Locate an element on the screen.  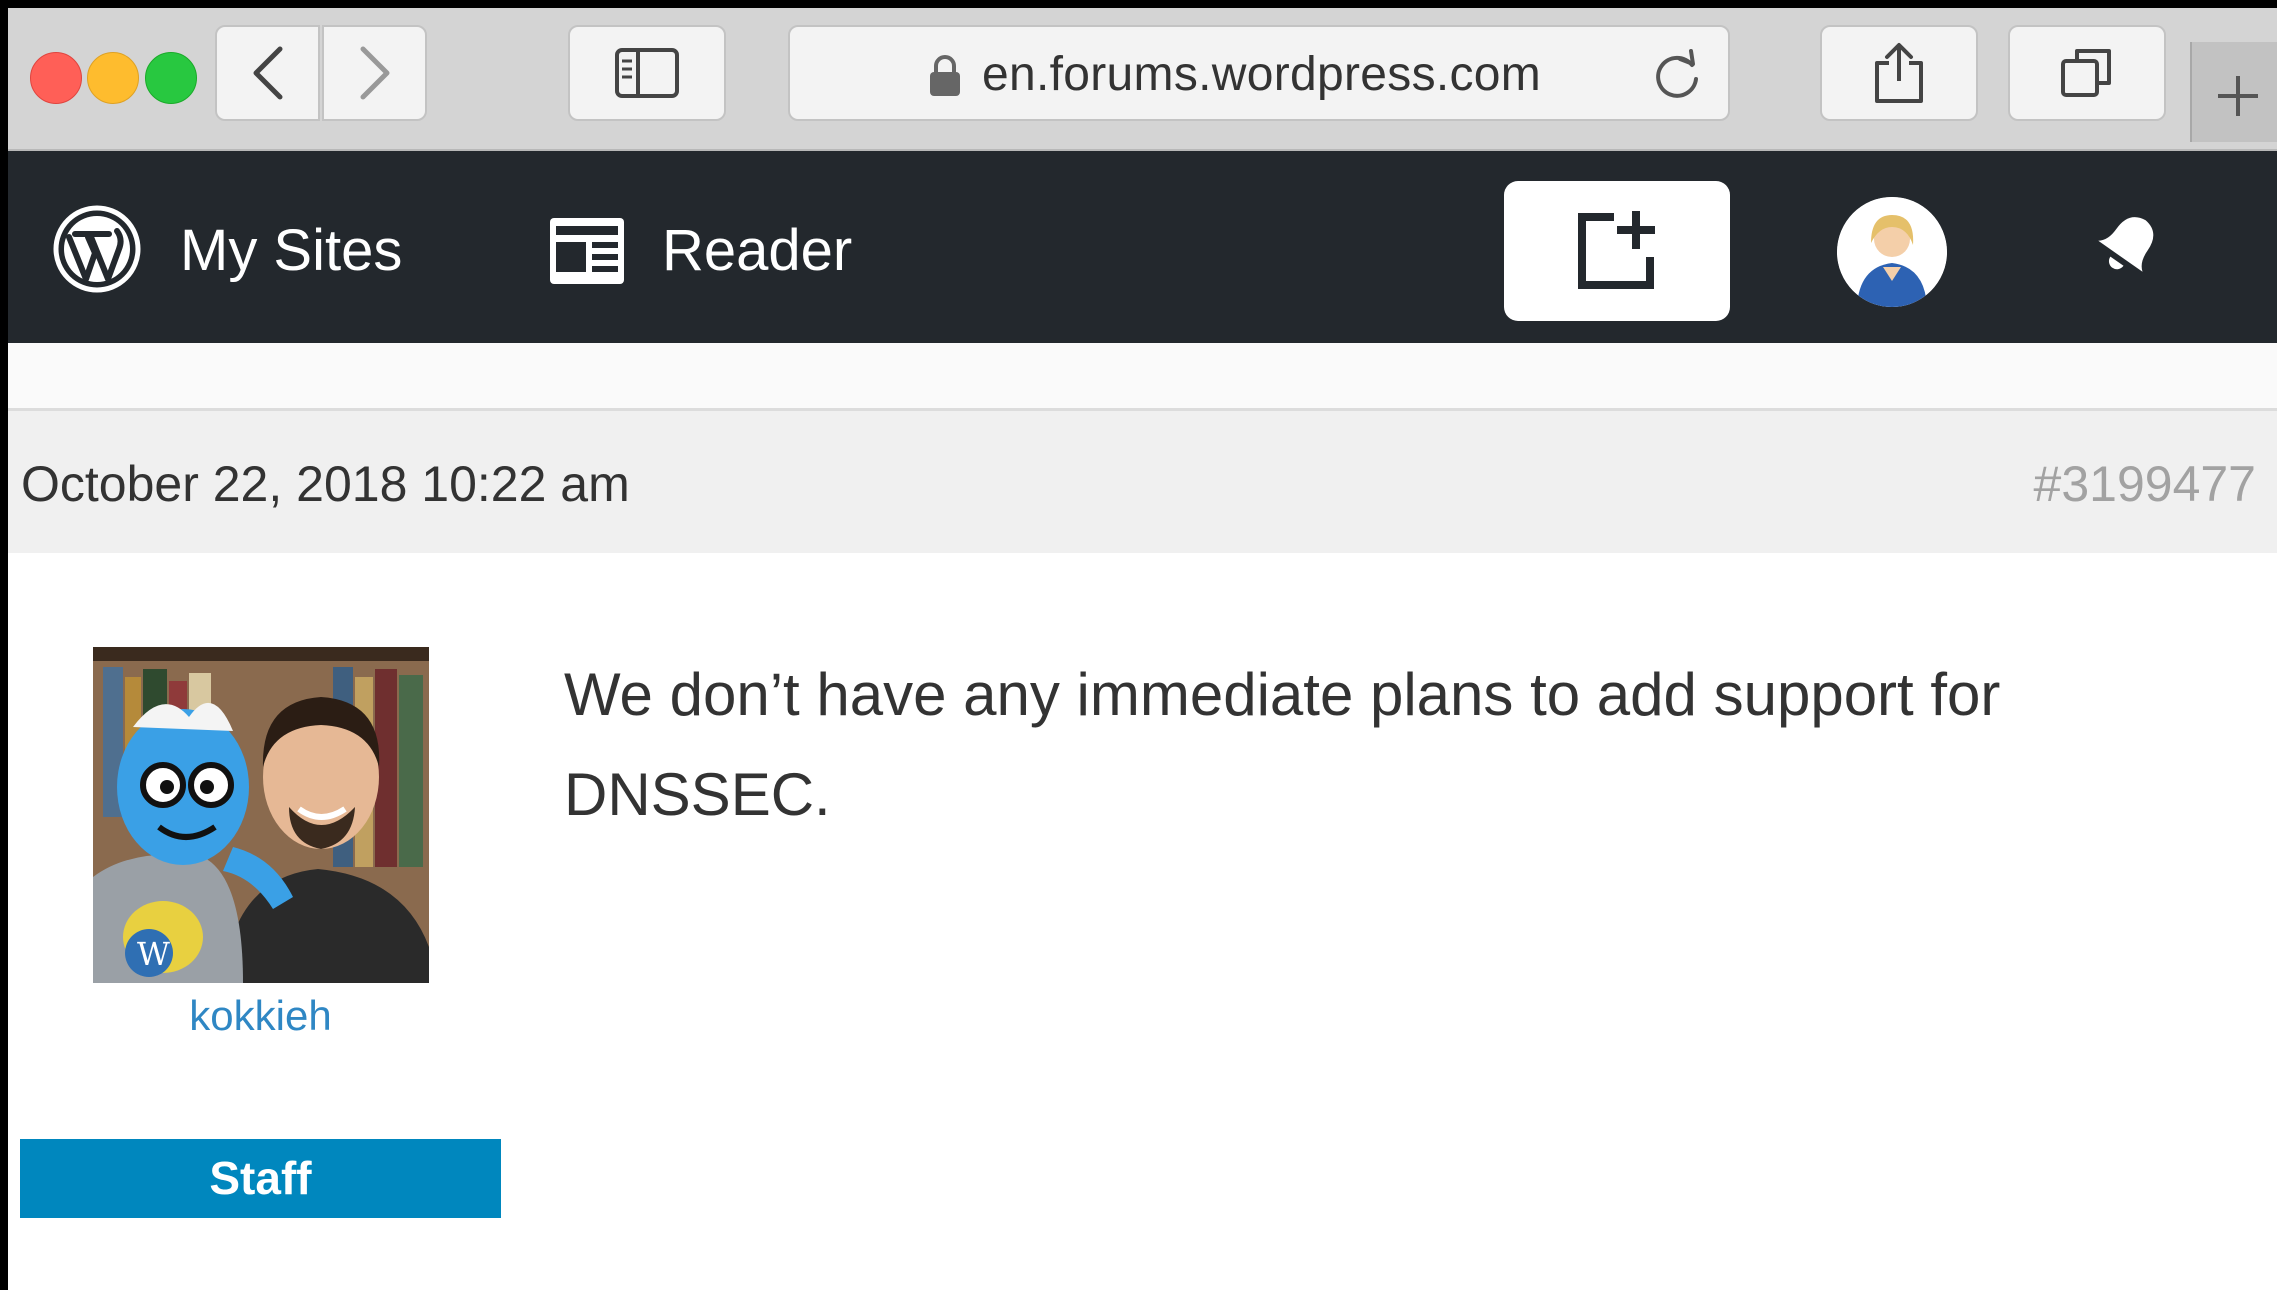
zoom-window-button is located at coordinates (171, 78).